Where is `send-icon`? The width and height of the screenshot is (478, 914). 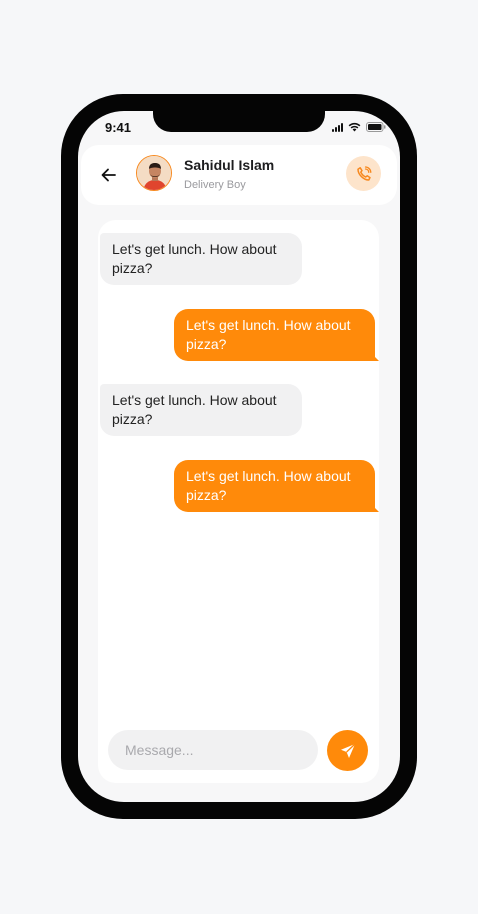
send-icon is located at coordinates (347, 750).